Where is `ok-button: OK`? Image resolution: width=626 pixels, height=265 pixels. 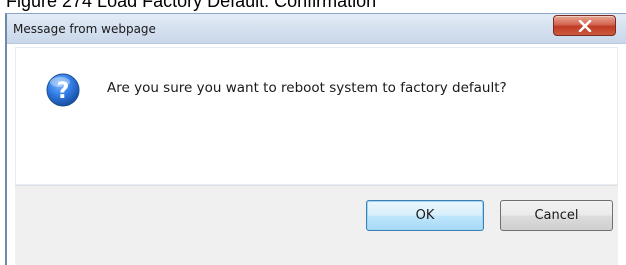
ok-button: OK is located at coordinates (425, 215).